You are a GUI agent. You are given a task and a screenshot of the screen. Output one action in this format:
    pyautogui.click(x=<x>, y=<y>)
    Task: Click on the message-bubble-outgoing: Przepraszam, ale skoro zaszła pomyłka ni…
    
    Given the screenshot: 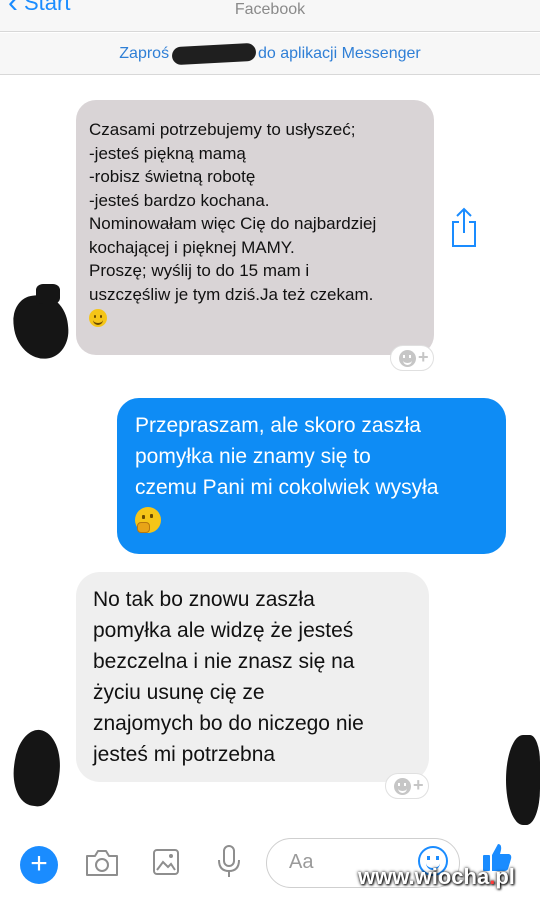 What is the action you would take?
    pyautogui.click(x=311, y=476)
    